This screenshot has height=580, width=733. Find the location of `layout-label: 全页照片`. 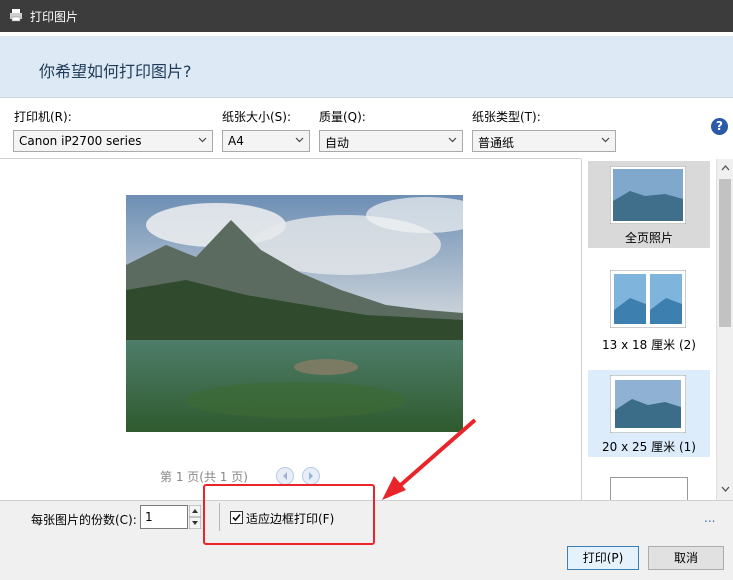

layout-label: 全页照片 is located at coordinates (648, 238).